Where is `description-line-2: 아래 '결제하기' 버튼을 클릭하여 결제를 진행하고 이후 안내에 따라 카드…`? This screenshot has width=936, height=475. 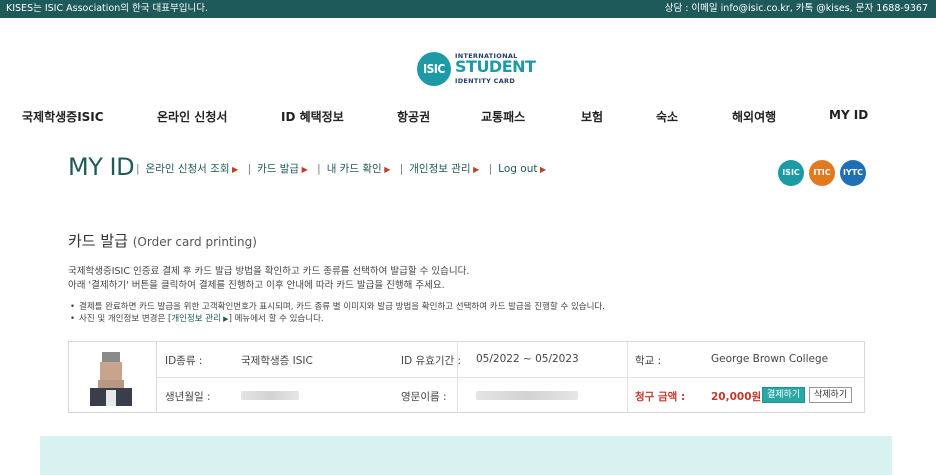
description-line-2: 아래 '결제하기' 버튼을 클릭하여 결제를 진행하고 이후 안내에 따라 카드… is located at coordinates (256, 285).